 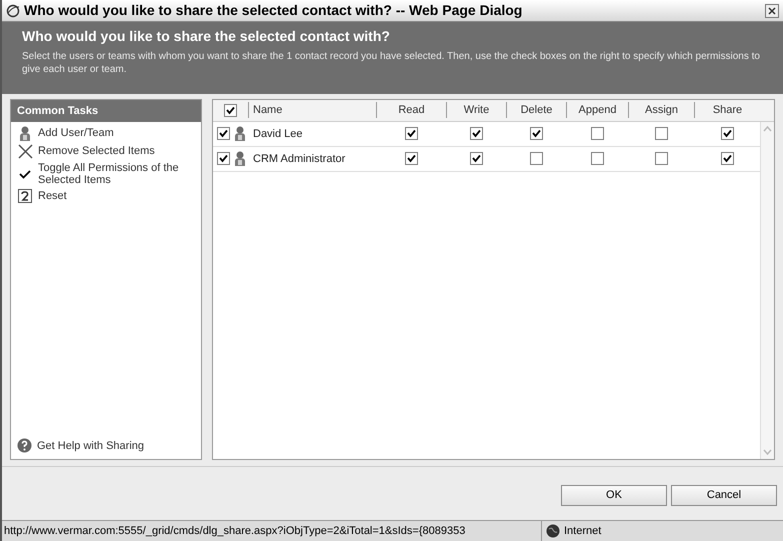 I want to click on column-header: Share, so click(x=727, y=110).